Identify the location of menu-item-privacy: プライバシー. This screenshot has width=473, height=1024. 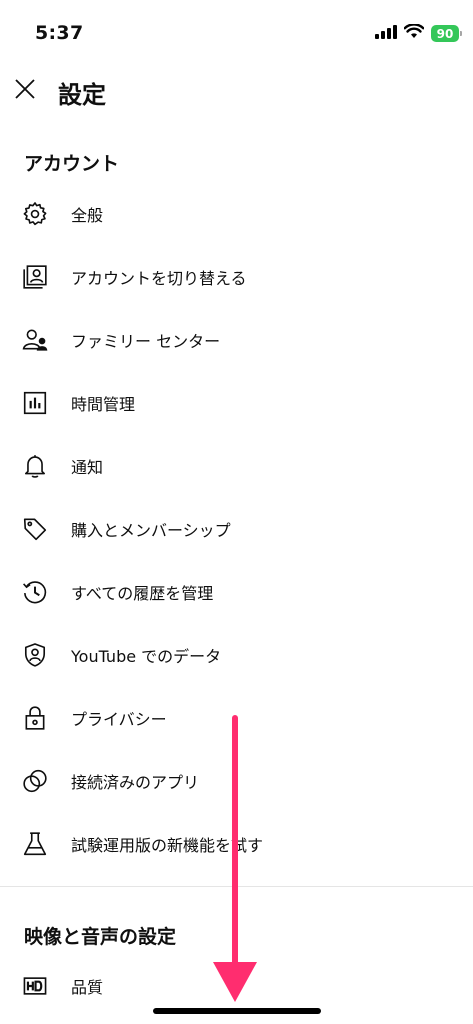
(236, 718).